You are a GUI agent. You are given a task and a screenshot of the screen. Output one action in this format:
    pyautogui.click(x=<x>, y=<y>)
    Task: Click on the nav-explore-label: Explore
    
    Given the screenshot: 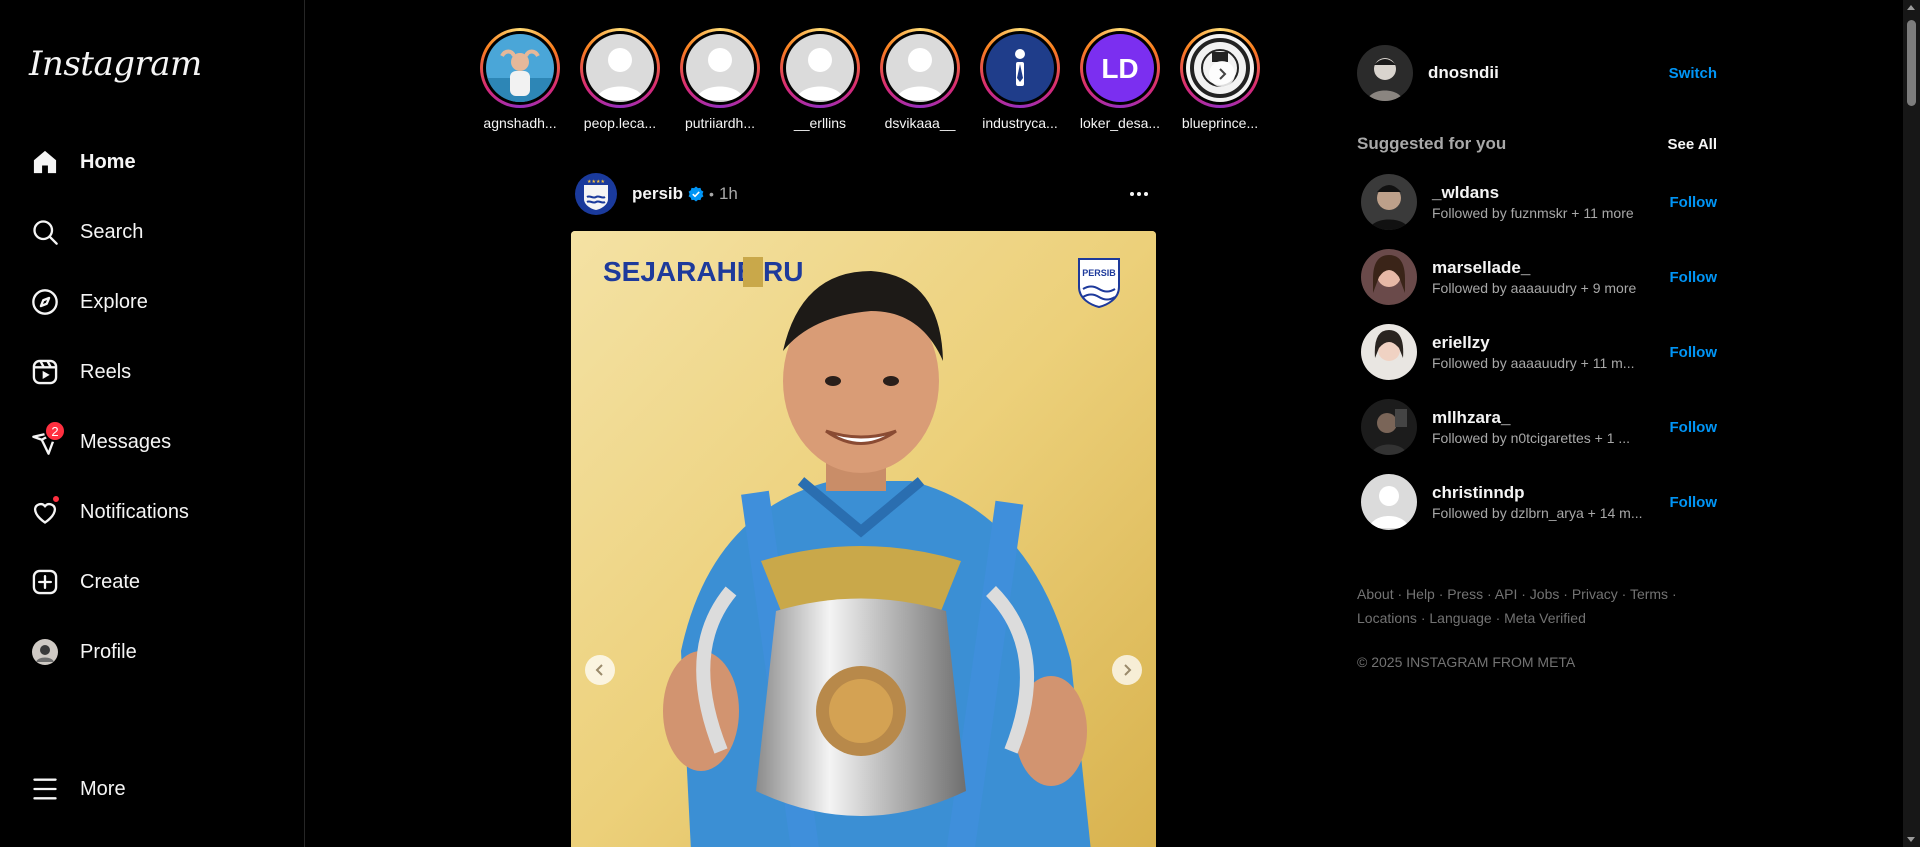 What is the action you would take?
    pyautogui.click(x=114, y=301)
    